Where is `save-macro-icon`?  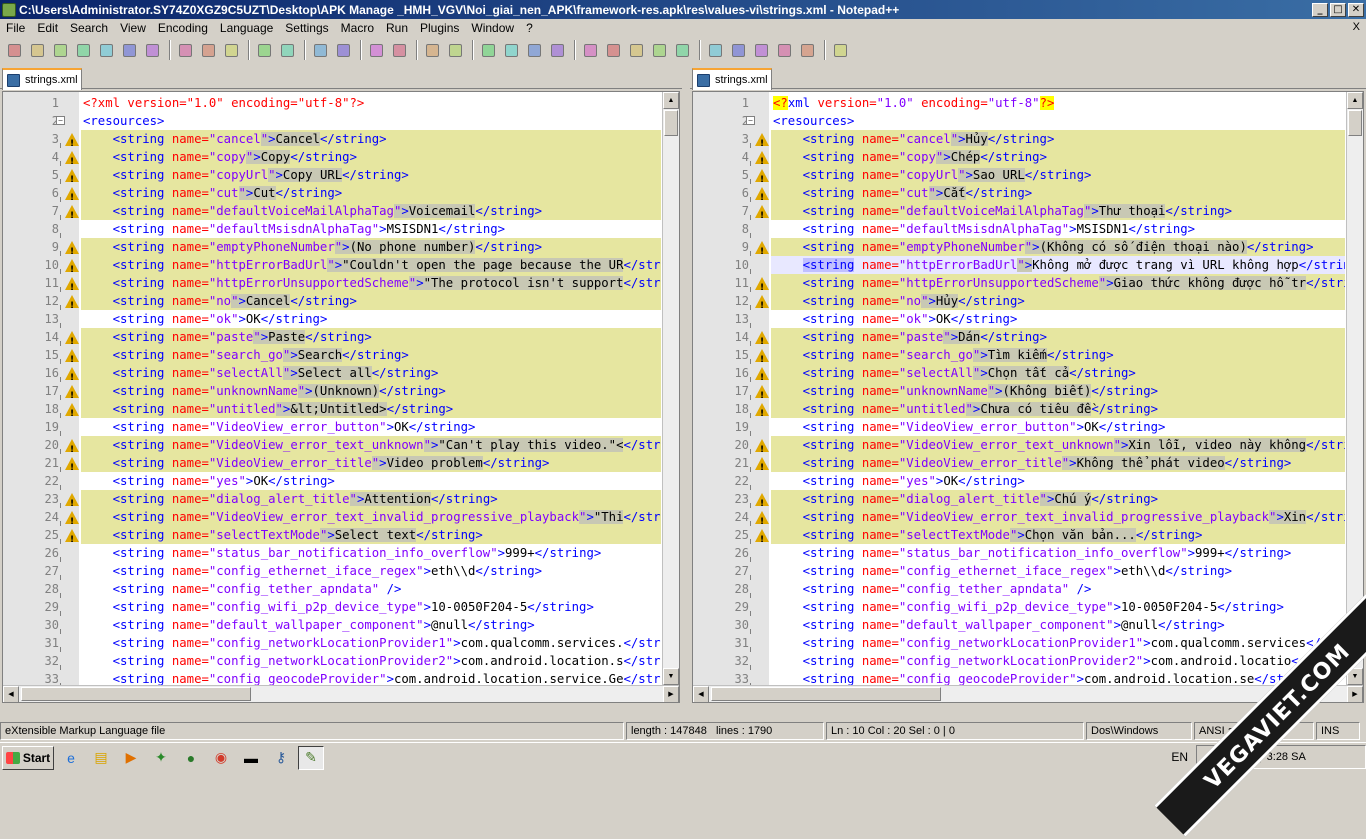
save-macro-icon is located at coordinates (682, 50).